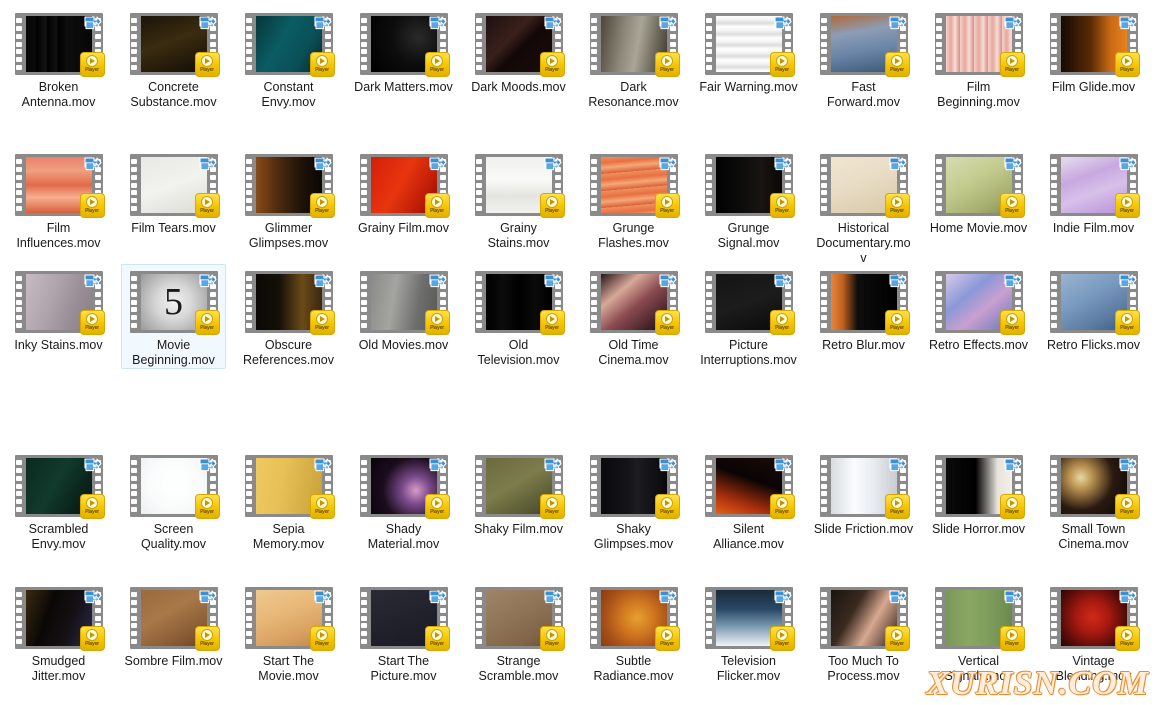 This screenshot has height=705, width=1157. I want to click on file-item: Player Fast Forward.mov, so click(863, 58).